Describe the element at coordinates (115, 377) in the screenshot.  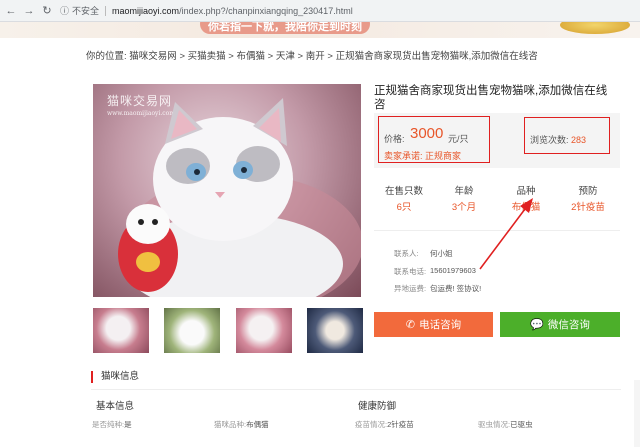
I see `section-title: 猫咪信息` at that location.